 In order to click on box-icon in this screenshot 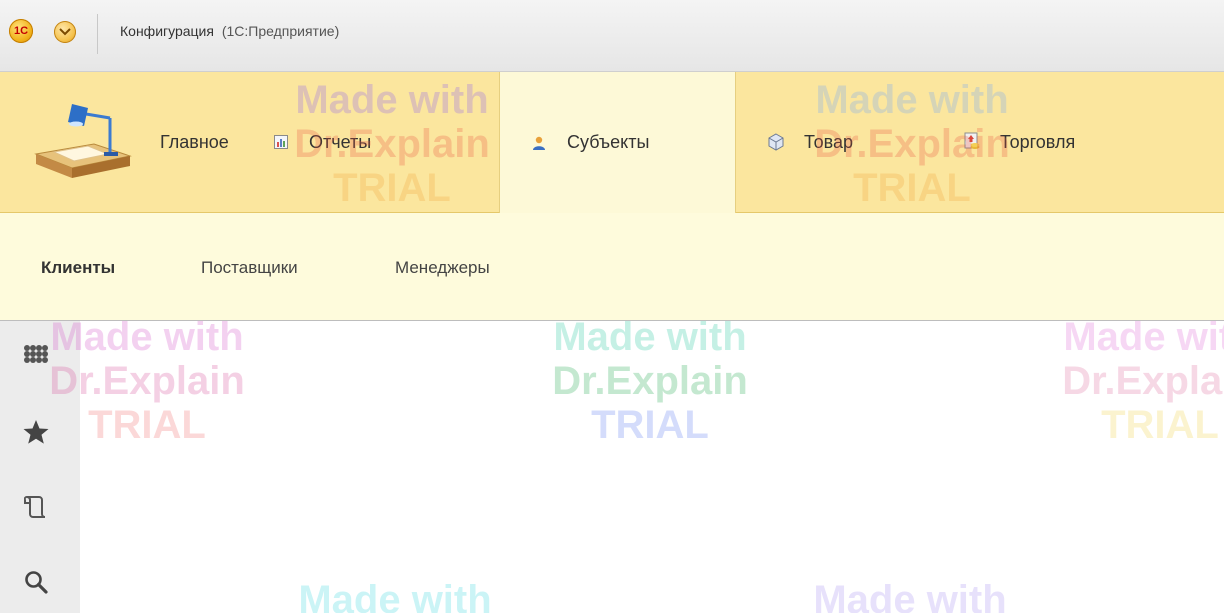, I will do `click(776, 142)`.